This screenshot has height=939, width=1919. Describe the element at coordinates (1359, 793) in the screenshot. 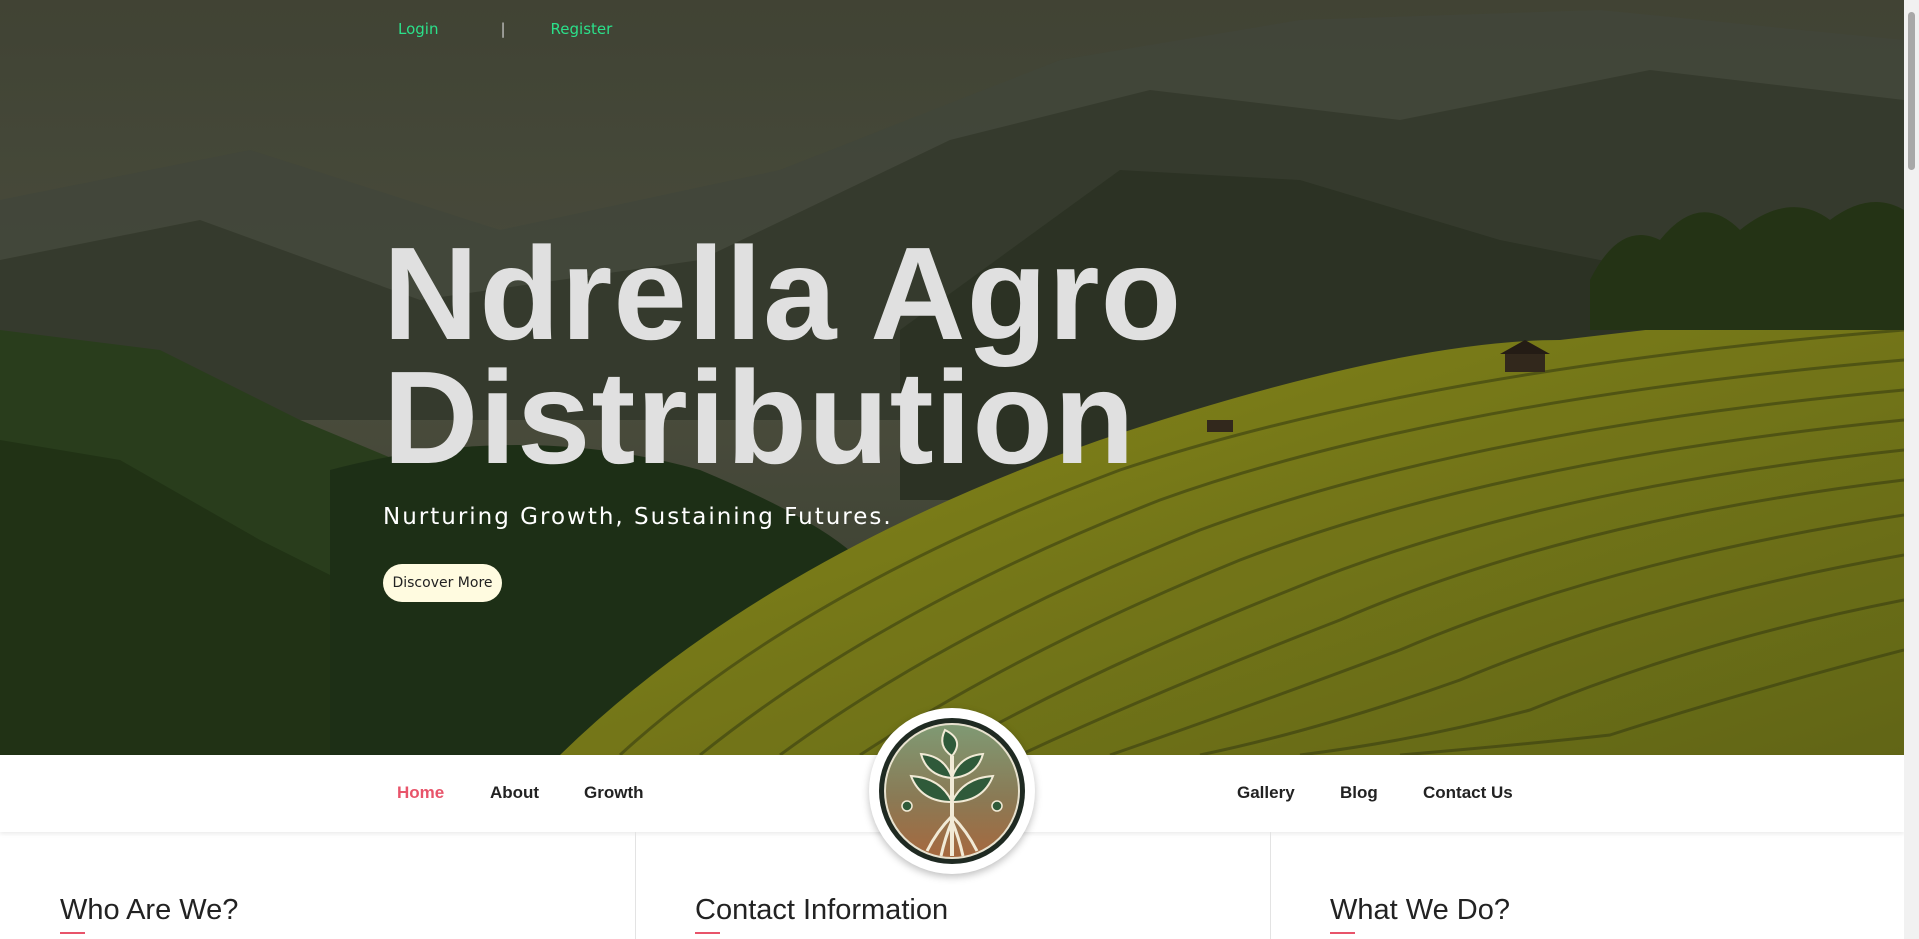

I see `nav-item-blog: Blog` at that location.